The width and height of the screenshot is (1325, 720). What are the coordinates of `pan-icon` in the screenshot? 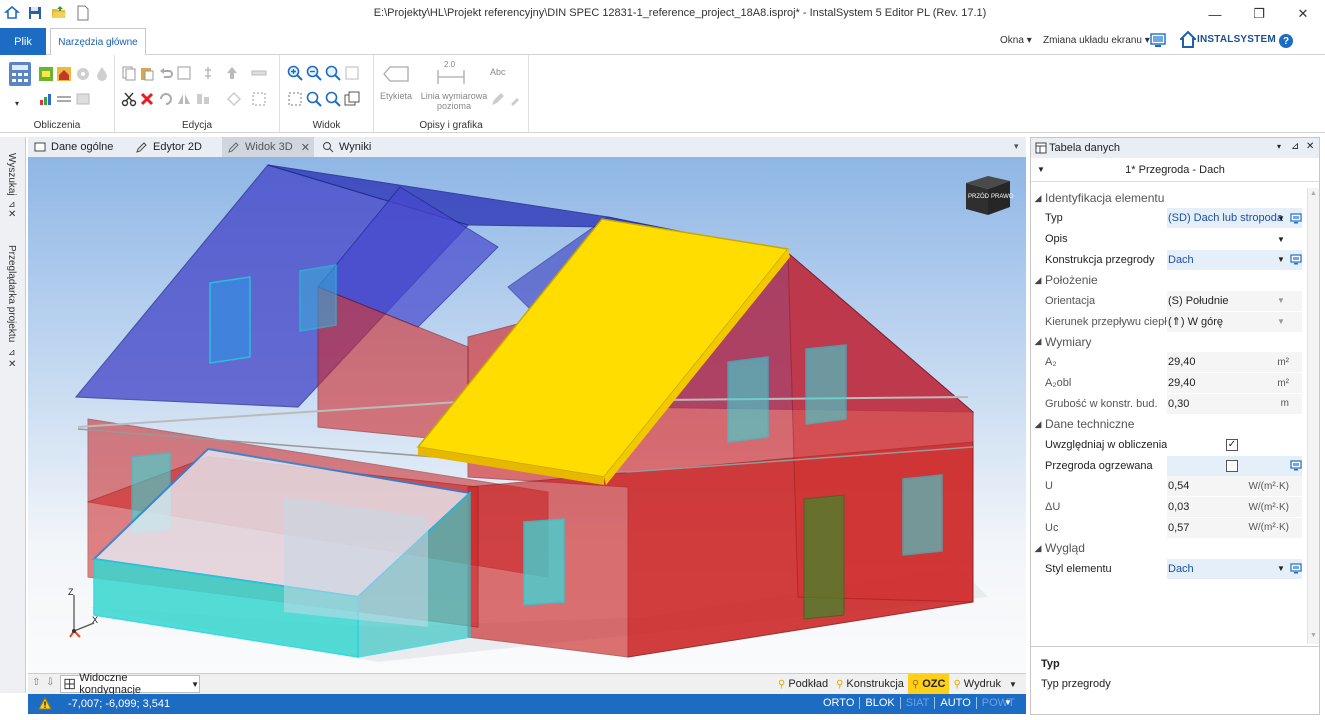 It's located at (295, 99).